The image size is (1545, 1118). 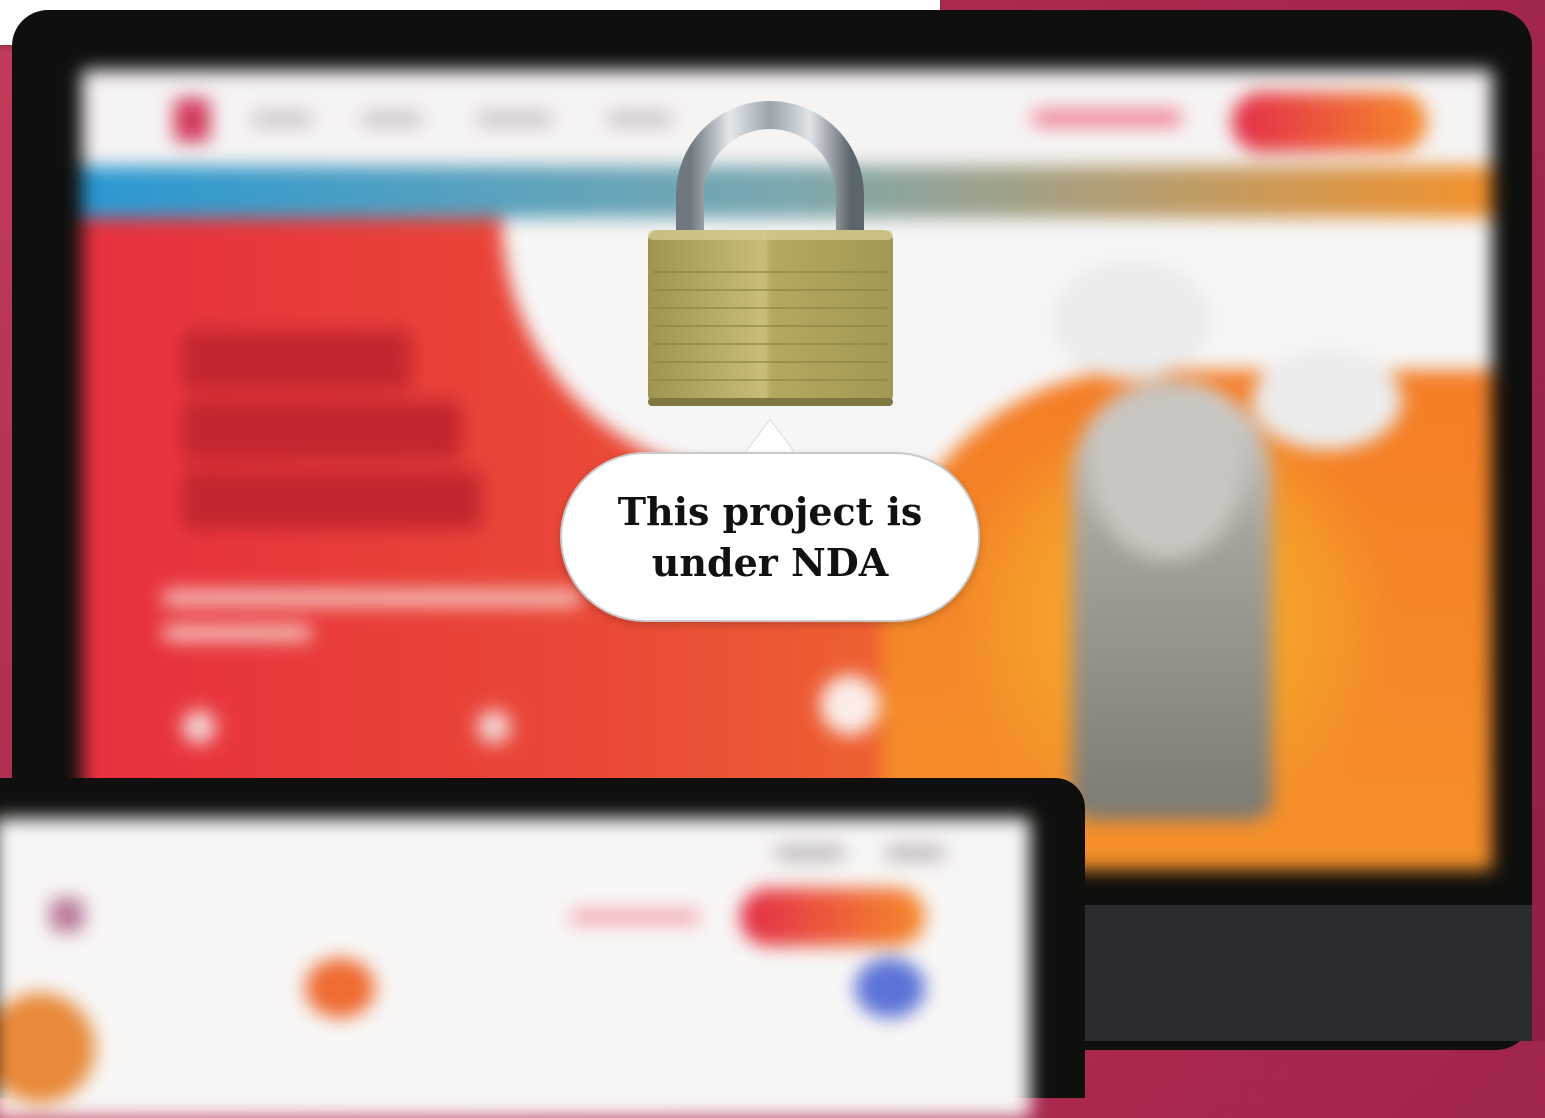 What do you see at coordinates (192, 120) in the screenshot?
I see `site-logo` at bounding box center [192, 120].